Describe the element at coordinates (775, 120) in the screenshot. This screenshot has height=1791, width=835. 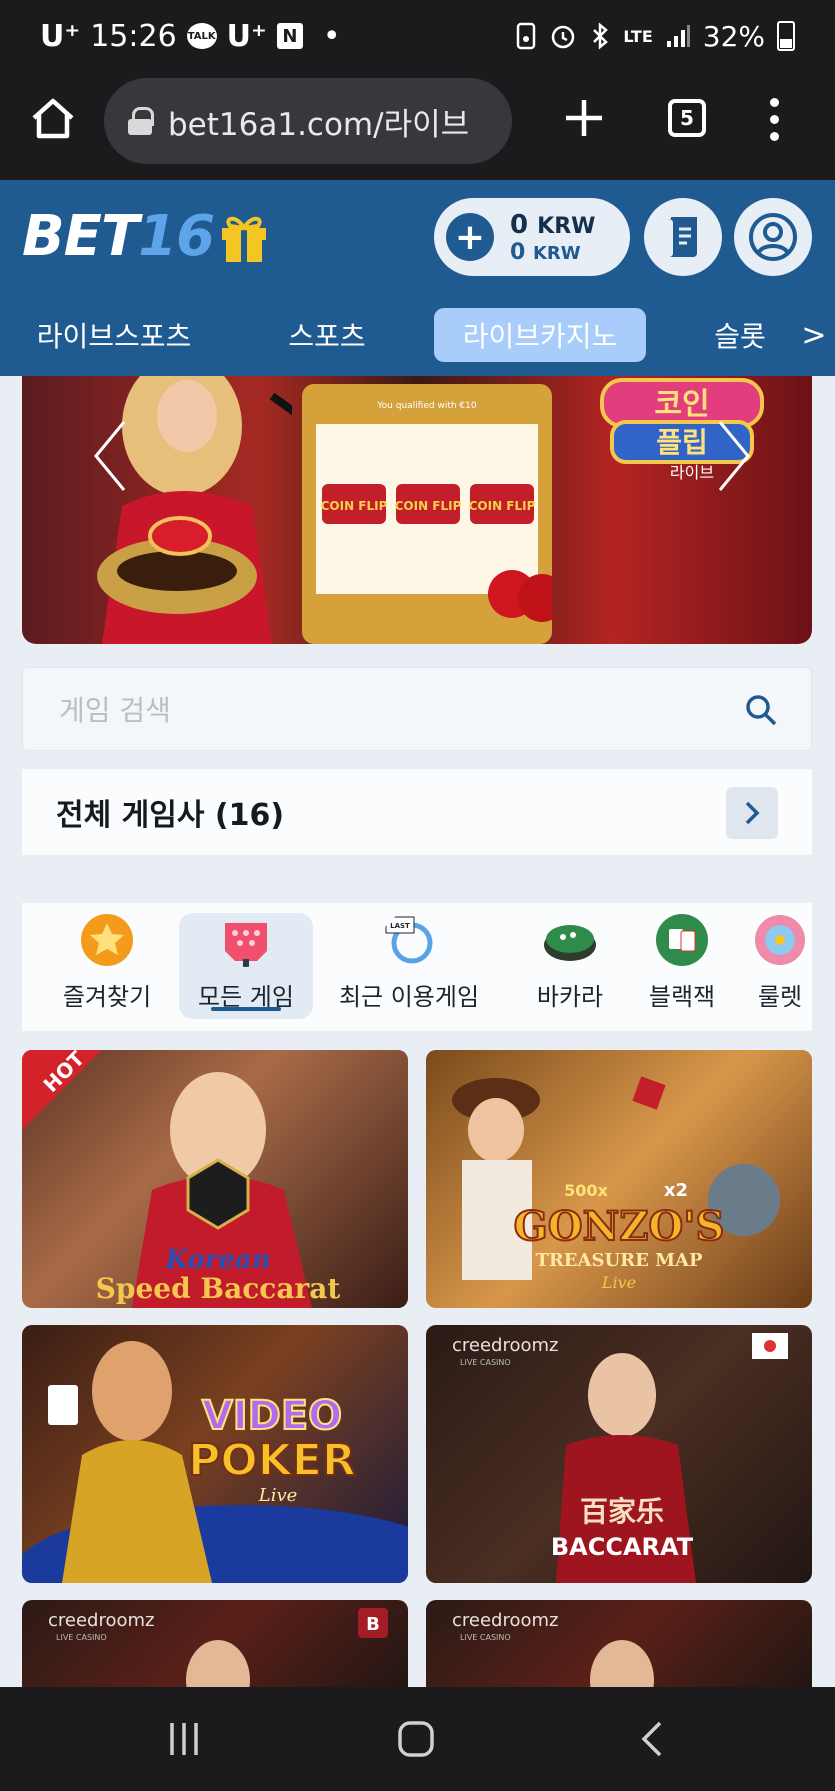
I see `more-menu-icon` at that location.